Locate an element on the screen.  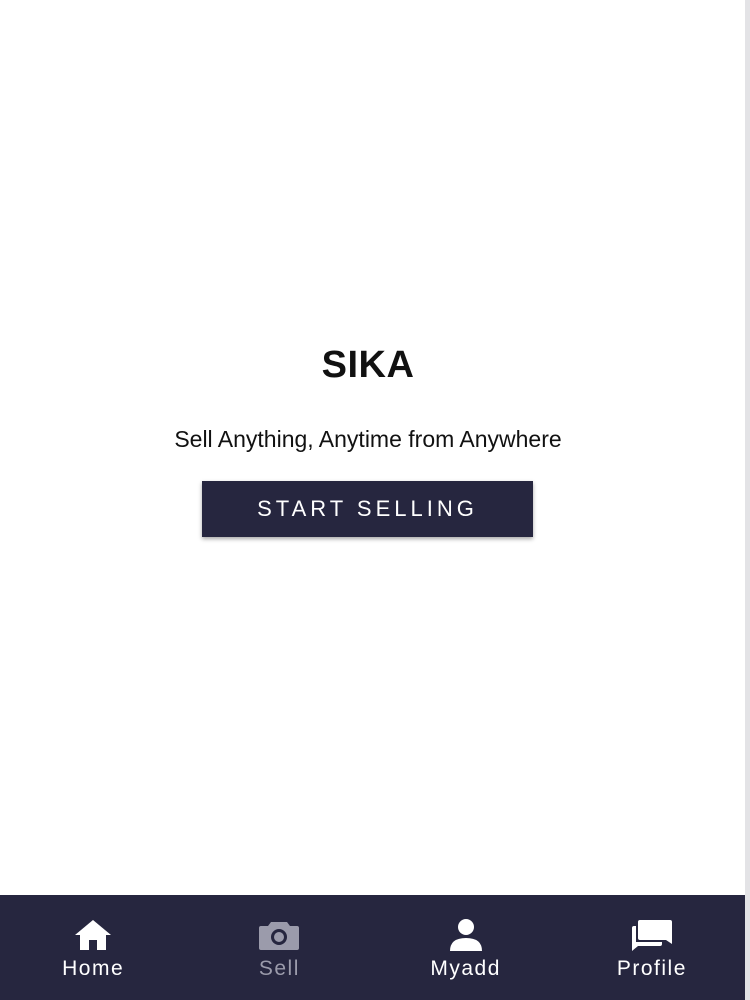
app-tagline: Sell Anything, Anytime from Anywhere is located at coordinates (368, 439).